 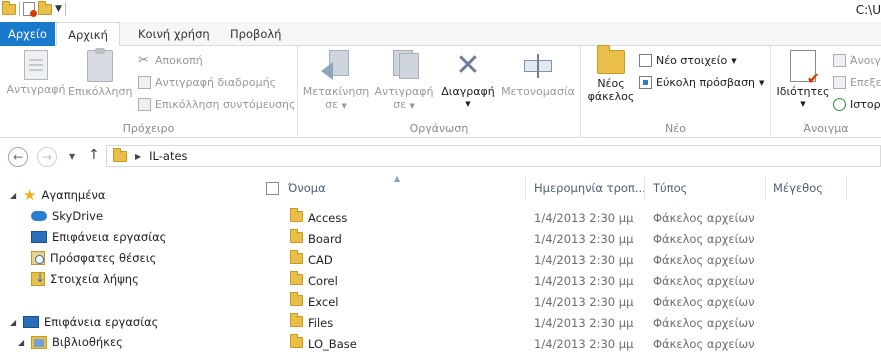 I want to click on file-row: CAD 1/4/2013 2:30 μμ Φάκελος αρχείων, so click(x=568, y=259).